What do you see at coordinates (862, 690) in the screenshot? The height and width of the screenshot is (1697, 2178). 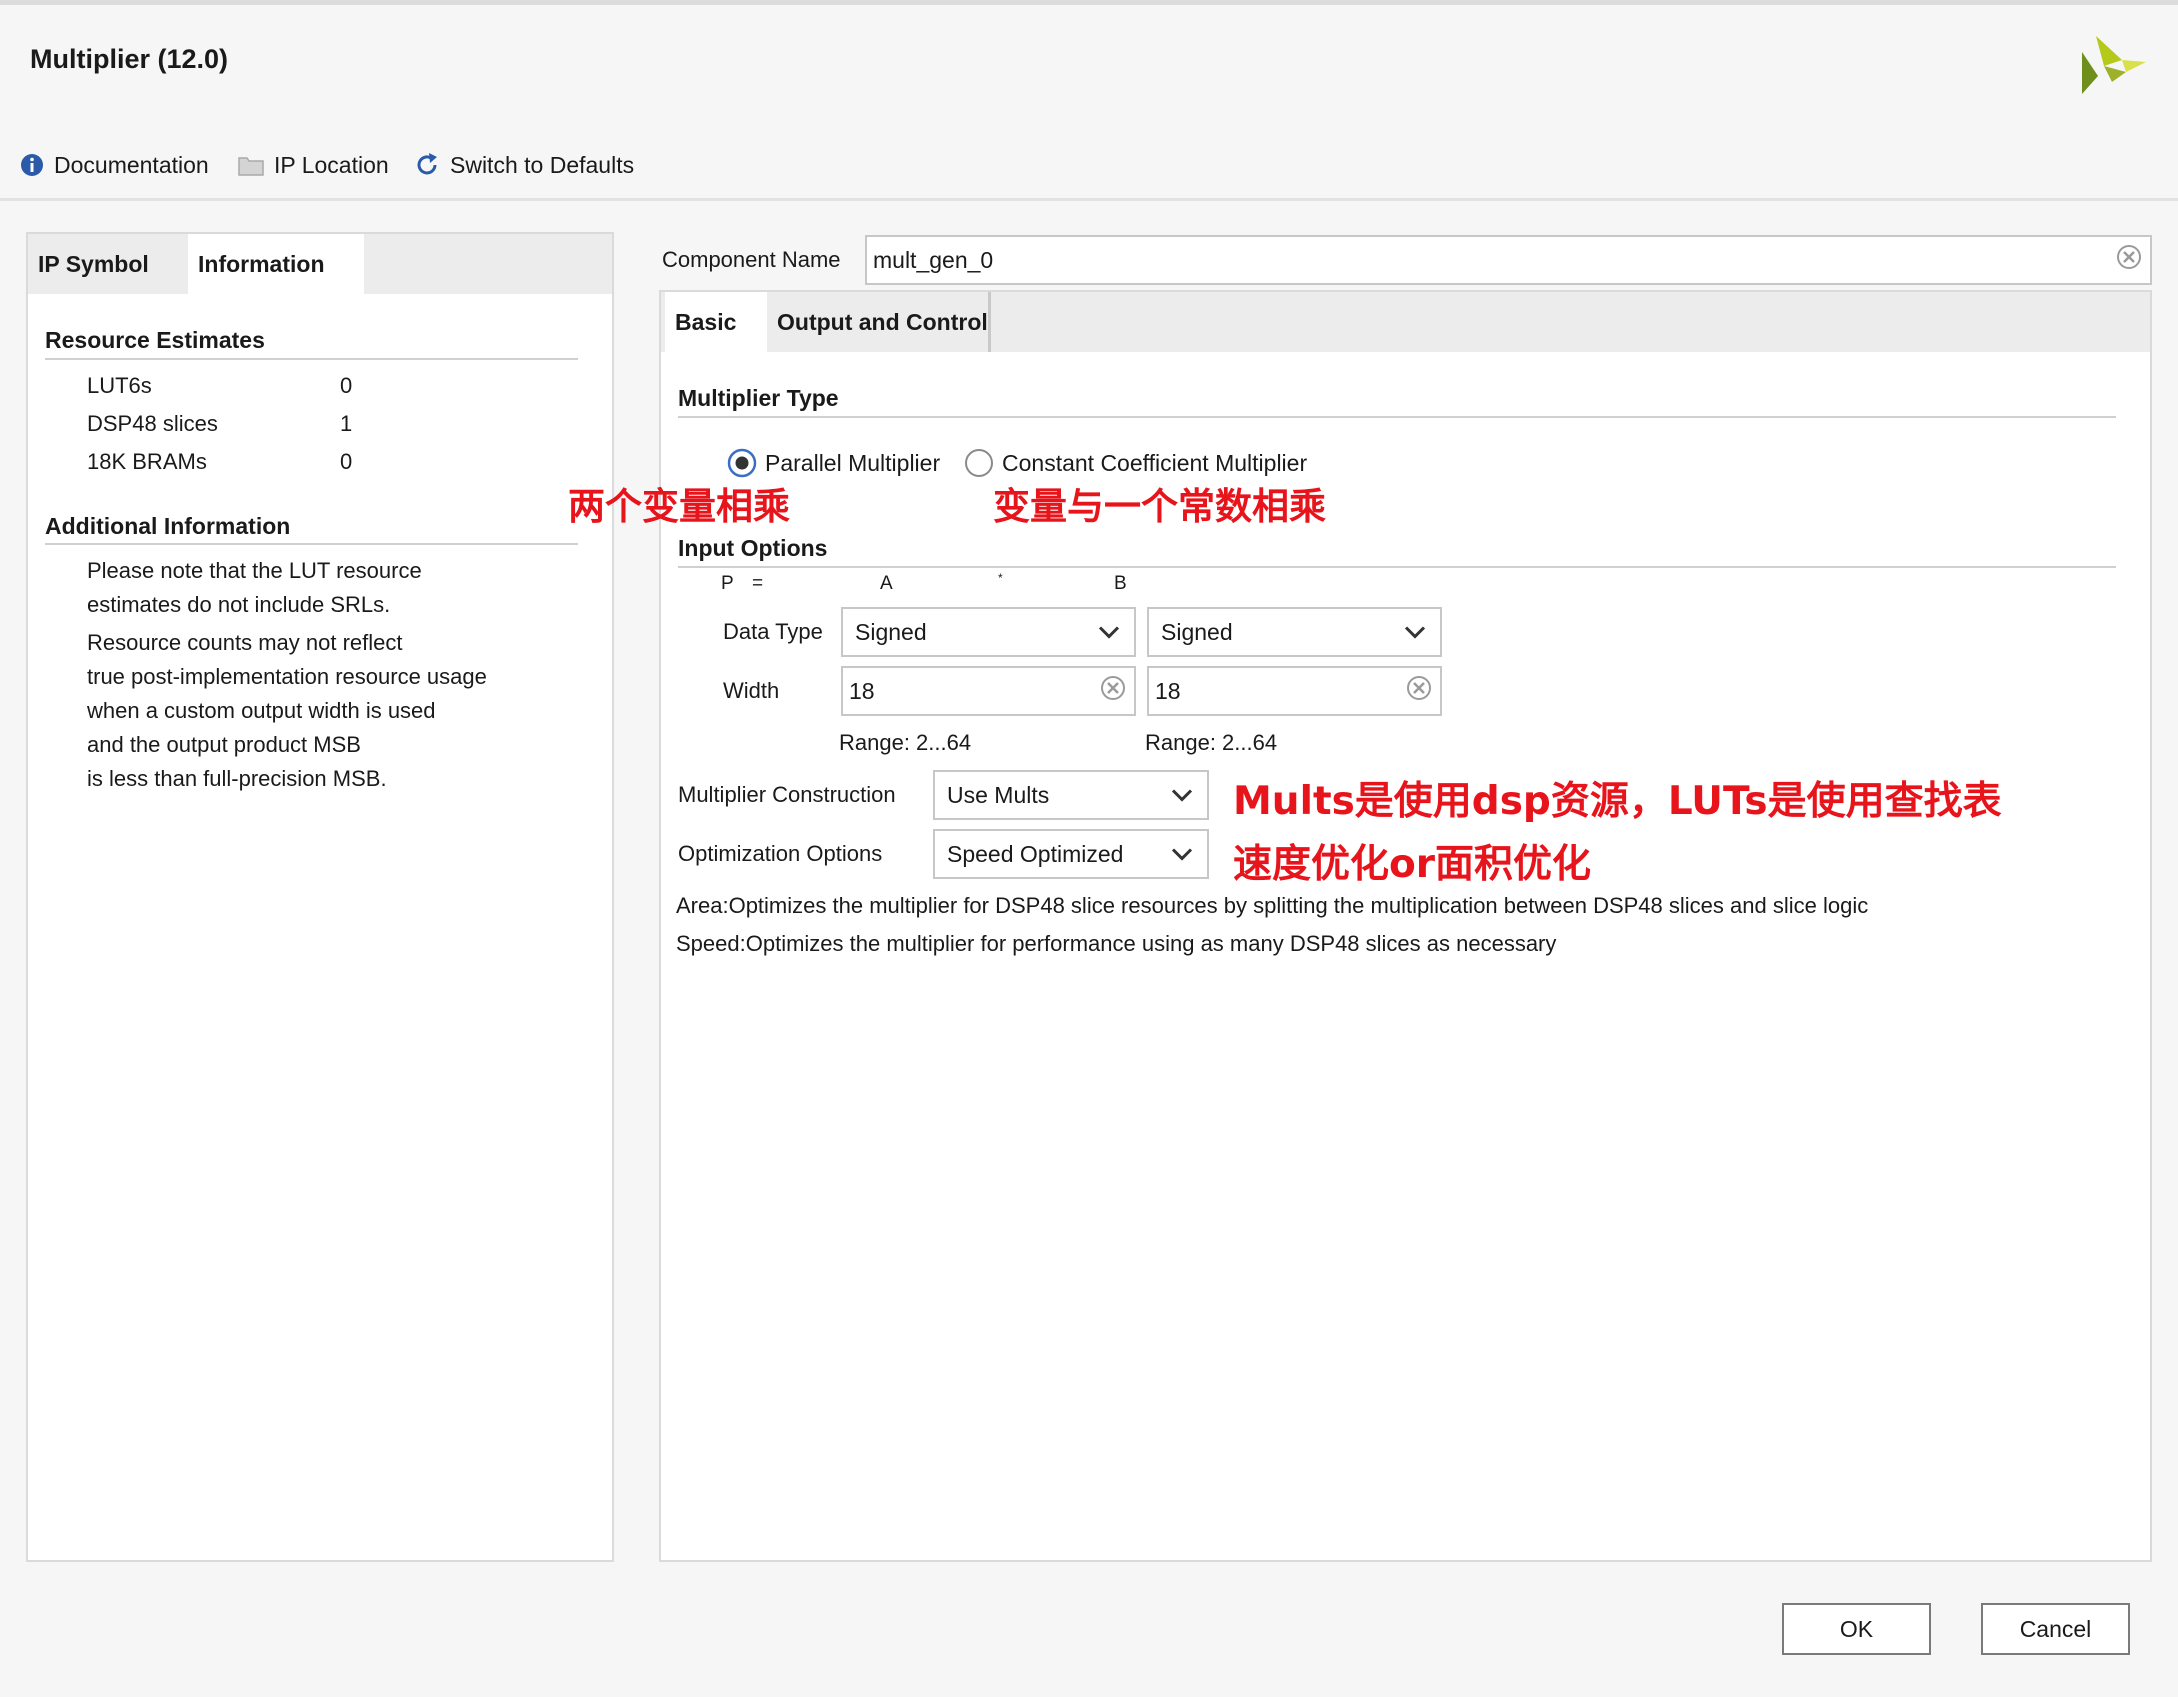 I see `width-a-value: 18` at bounding box center [862, 690].